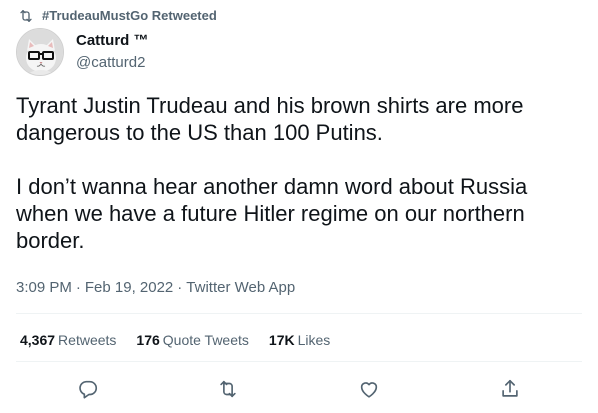 The width and height of the screenshot is (598, 413). Describe the element at coordinates (40, 52) in the screenshot. I see `avatar` at that location.